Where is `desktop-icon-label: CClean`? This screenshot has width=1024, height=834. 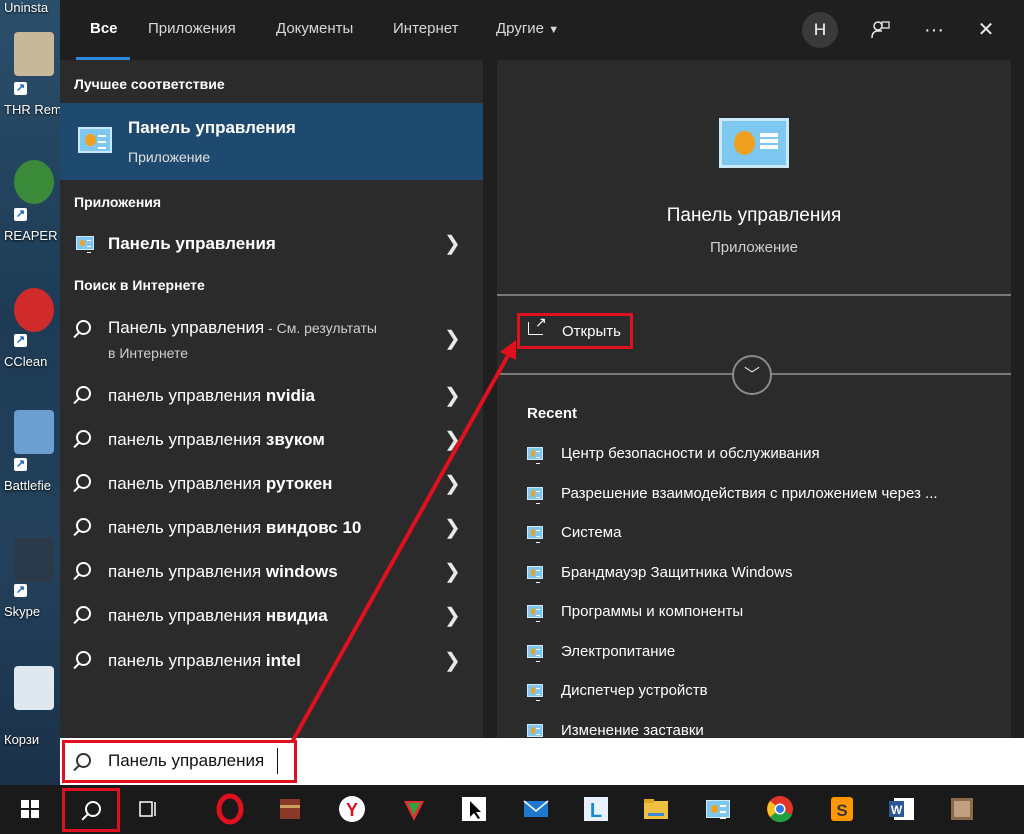 desktop-icon-label: CClean is located at coordinates (26, 361).